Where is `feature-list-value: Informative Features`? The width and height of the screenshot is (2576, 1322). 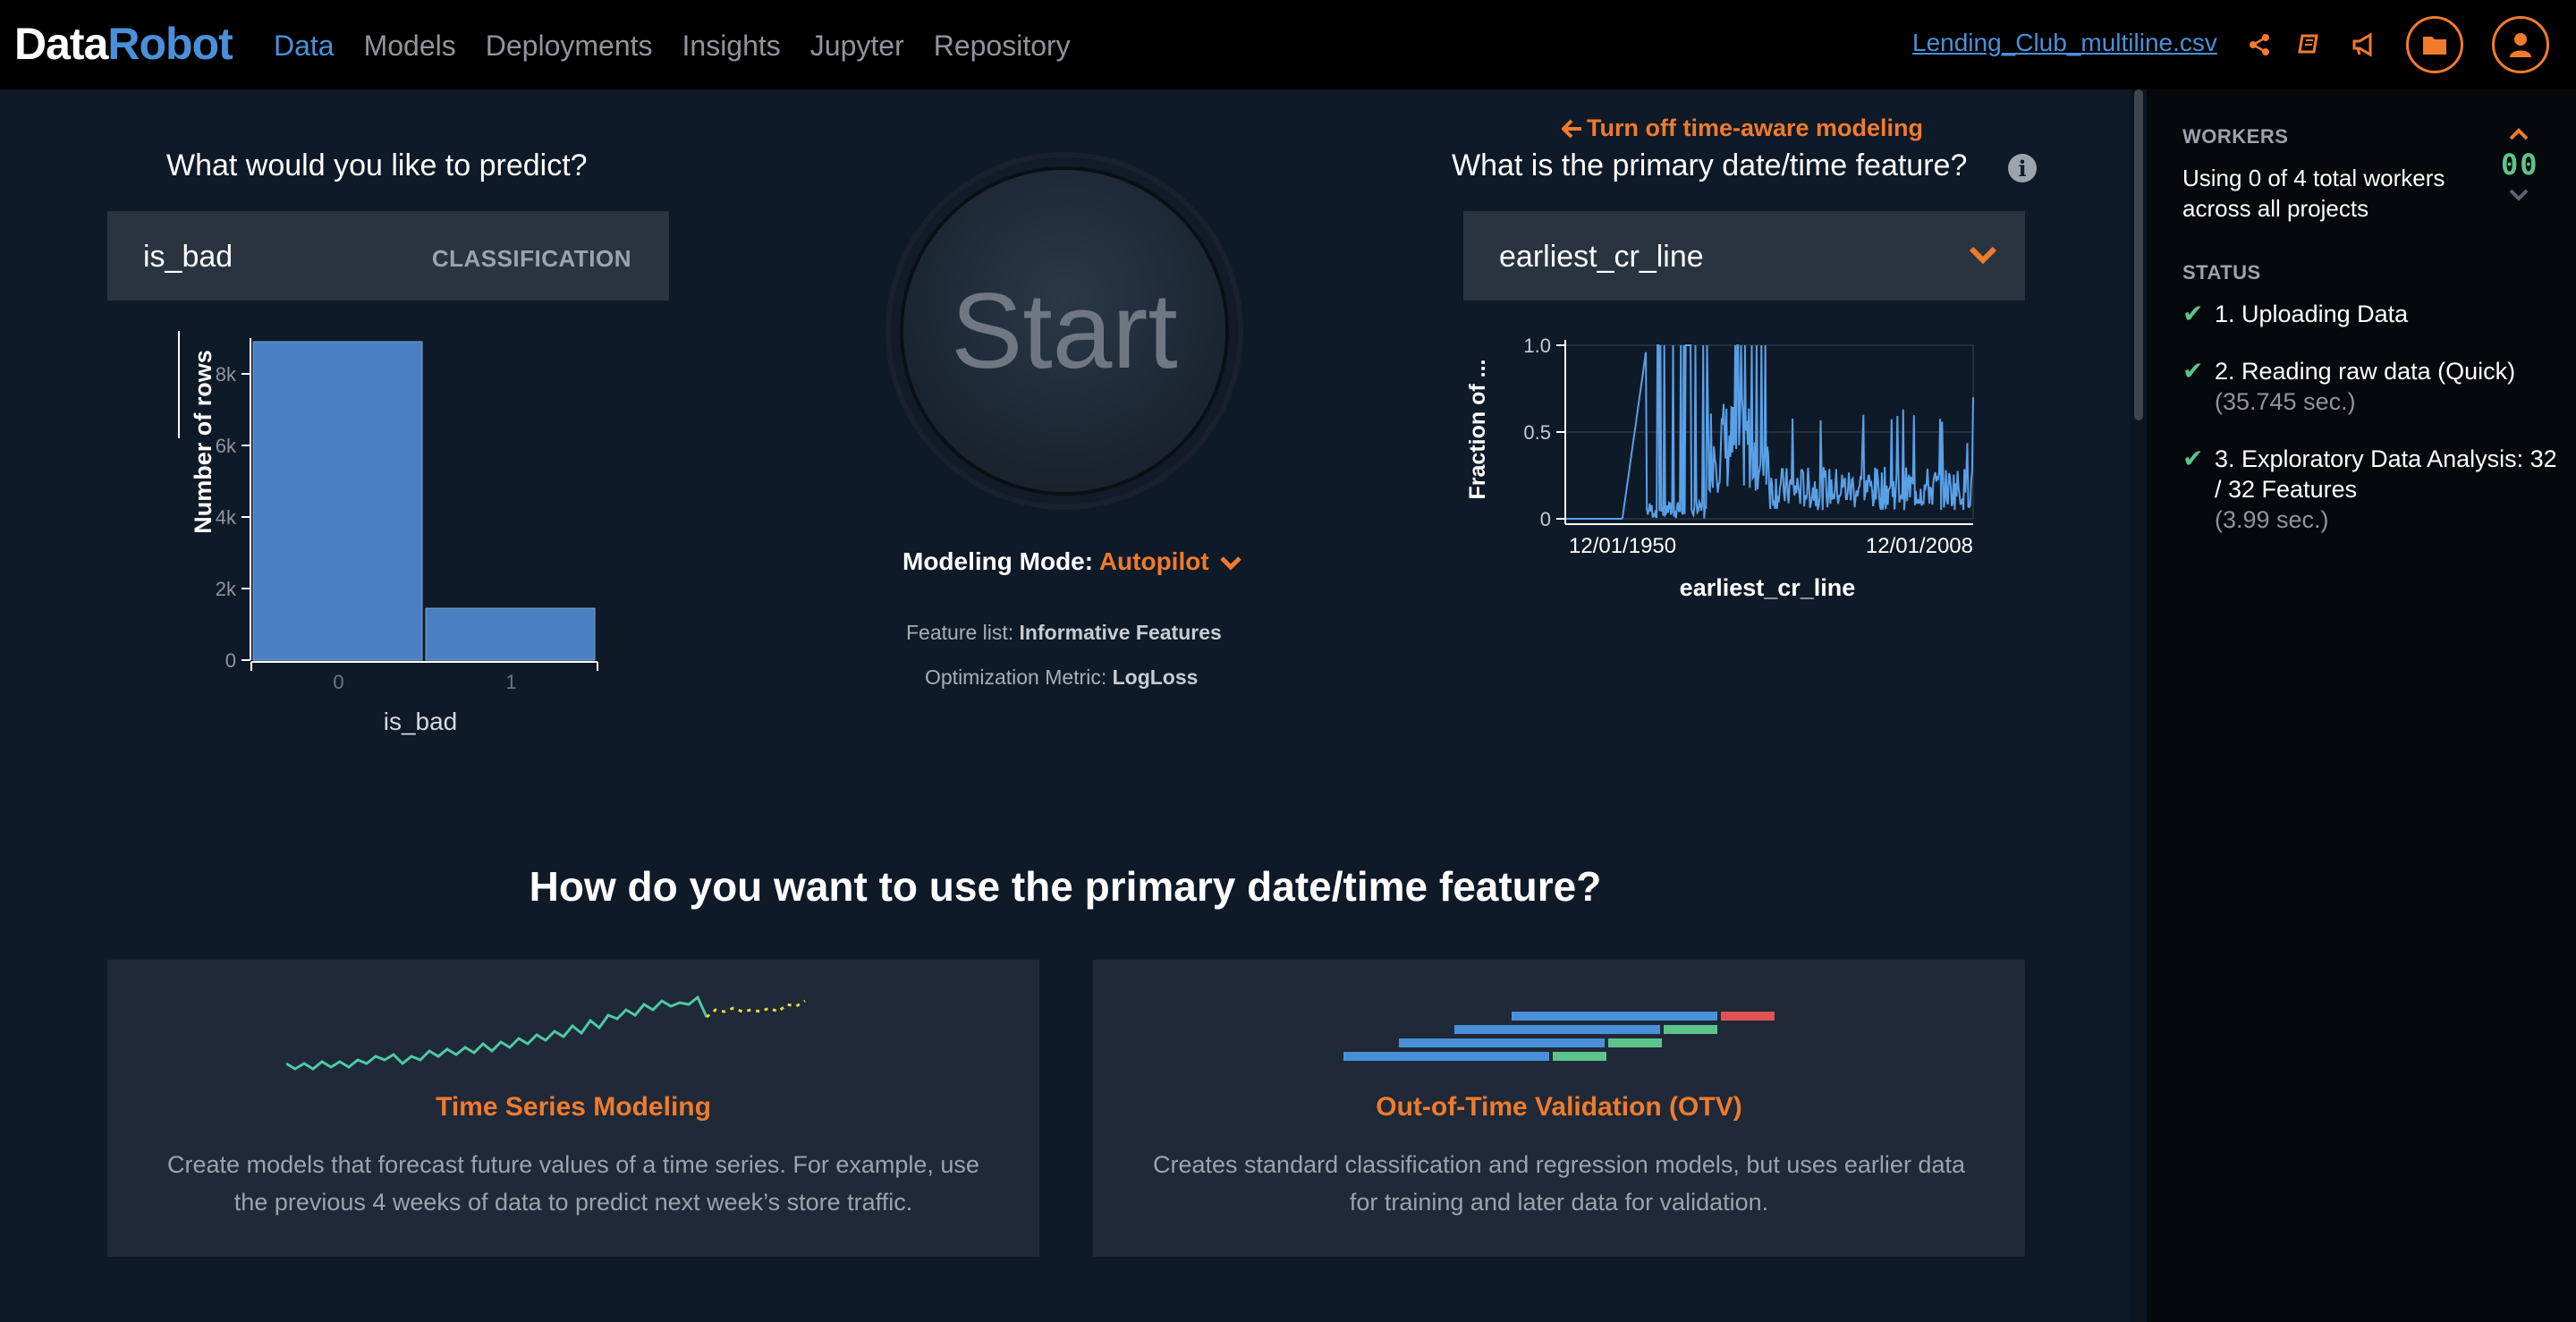
feature-list-value: Informative Features is located at coordinates (1121, 632).